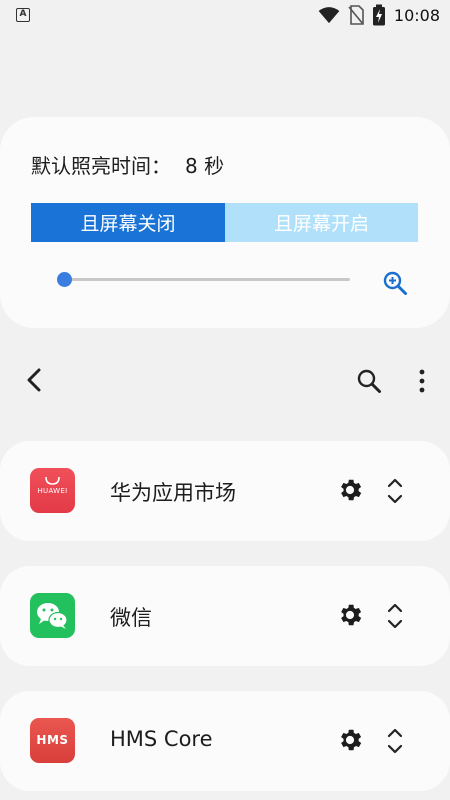  What do you see at coordinates (395, 283) in the screenshot?
I see `zoom-in-icon` at bounding box center [395, 283].